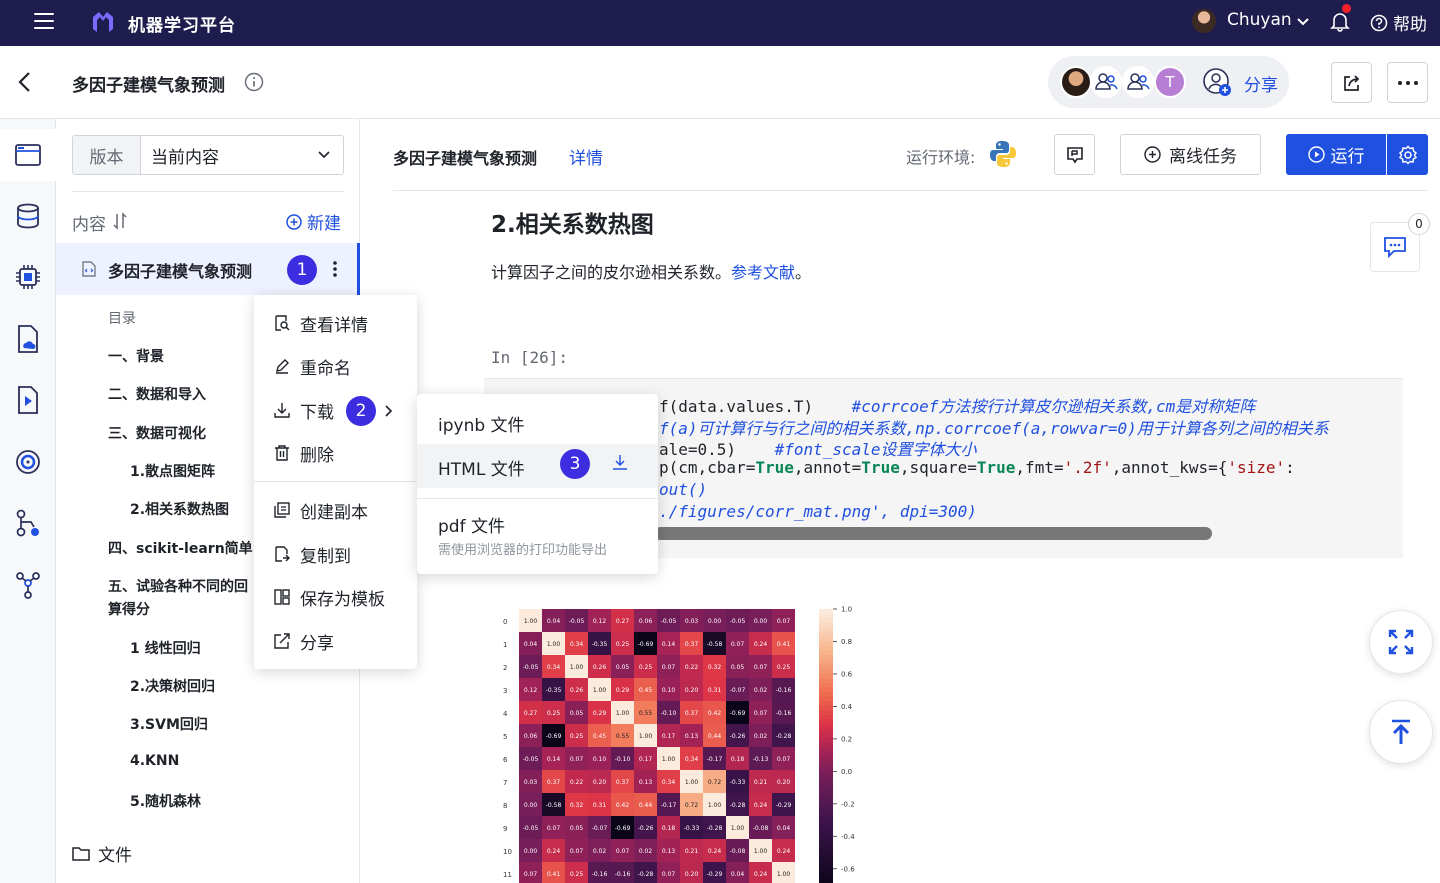  I want to click on export-button, so click(1351, 82).